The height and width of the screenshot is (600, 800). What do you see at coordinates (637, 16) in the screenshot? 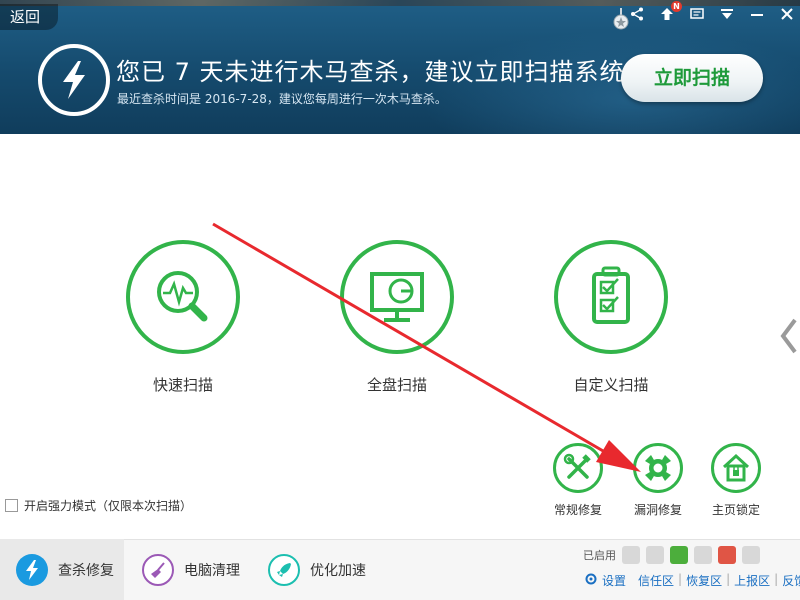
I see `share-icon` at bounding box center [637, 16].